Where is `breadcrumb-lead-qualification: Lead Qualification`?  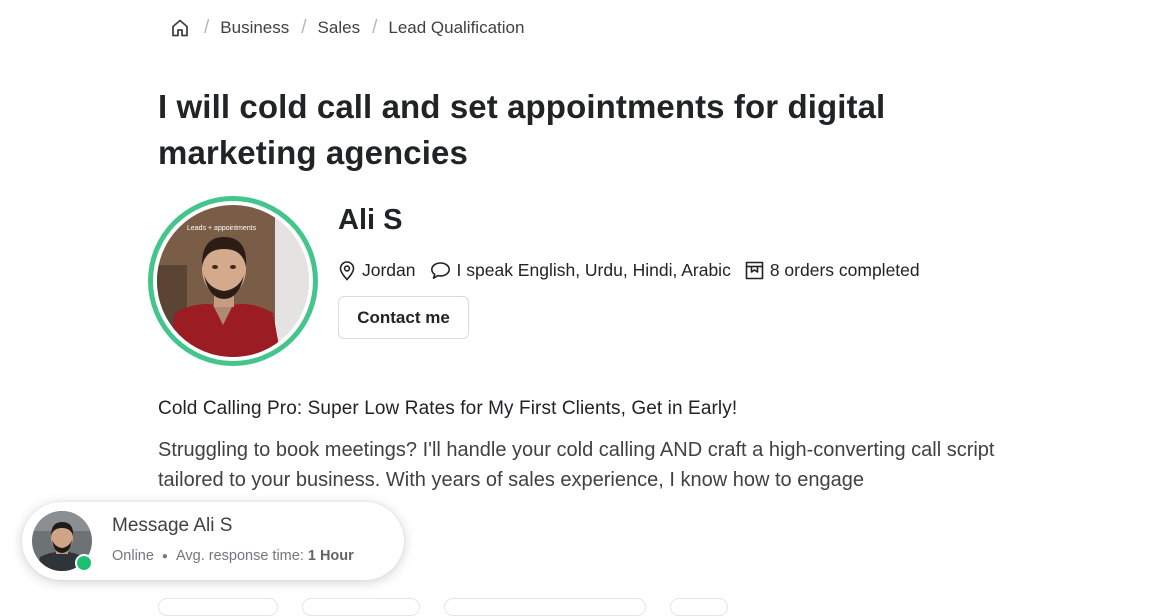
breadcrumb-lead-qualification: Lead Qualification is located at coordinates (456, 28).